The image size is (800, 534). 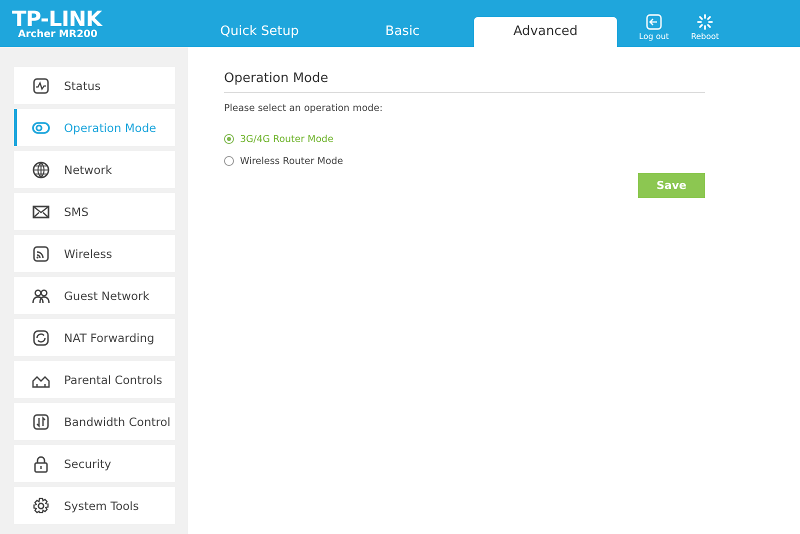 I want to click on nav-tab: Advanced, so click(x=545, y=32).